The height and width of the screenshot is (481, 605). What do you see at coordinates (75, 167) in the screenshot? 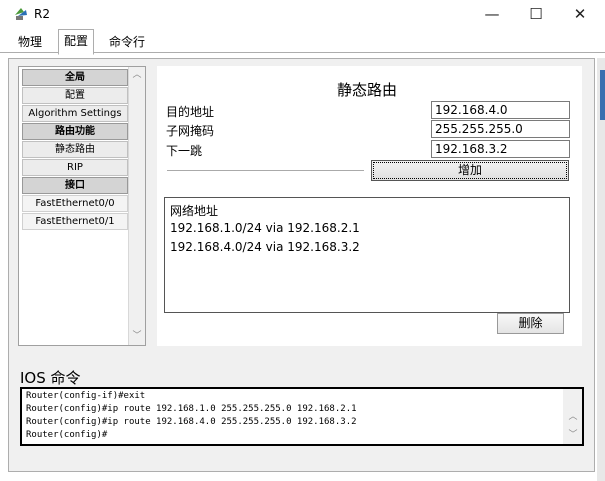
I see `sidebar-item-rip: RIP` at bounding box center [75, 167].